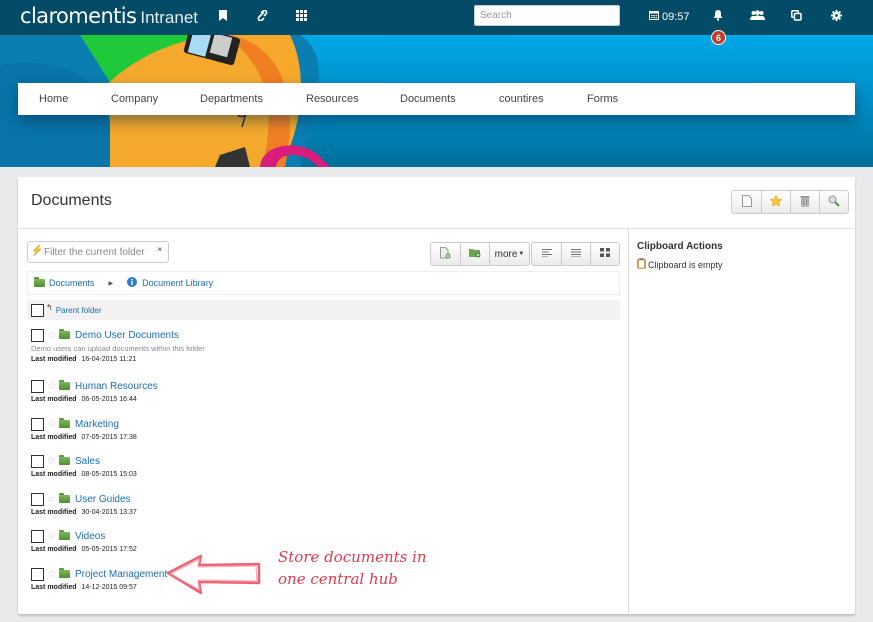 Image resolution: width=873 pixels, height=622 pixels. I want to click on add-file-button, so click(445, 254).